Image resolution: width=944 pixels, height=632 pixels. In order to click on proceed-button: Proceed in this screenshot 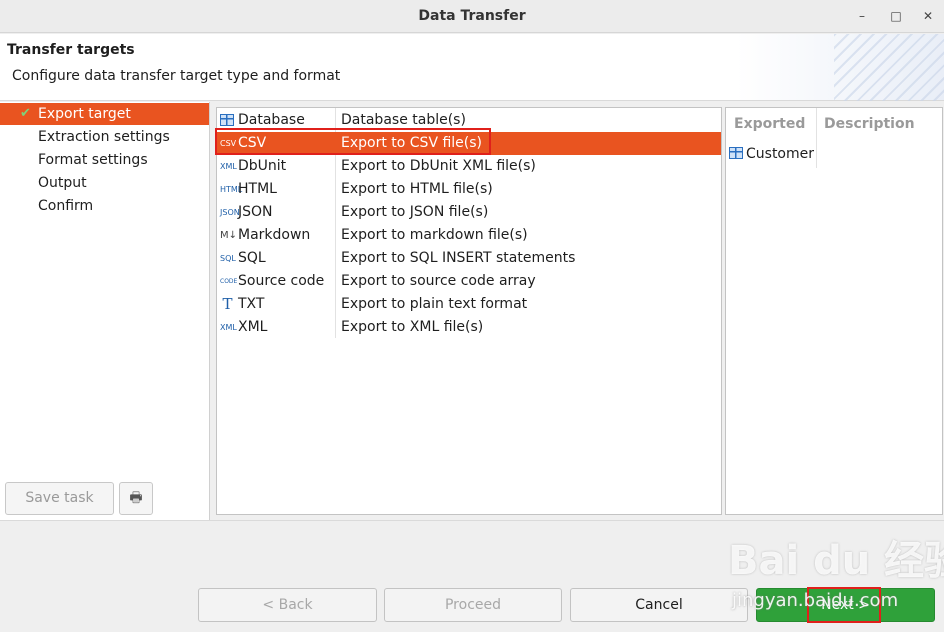, I will do `click(473, 605)`.